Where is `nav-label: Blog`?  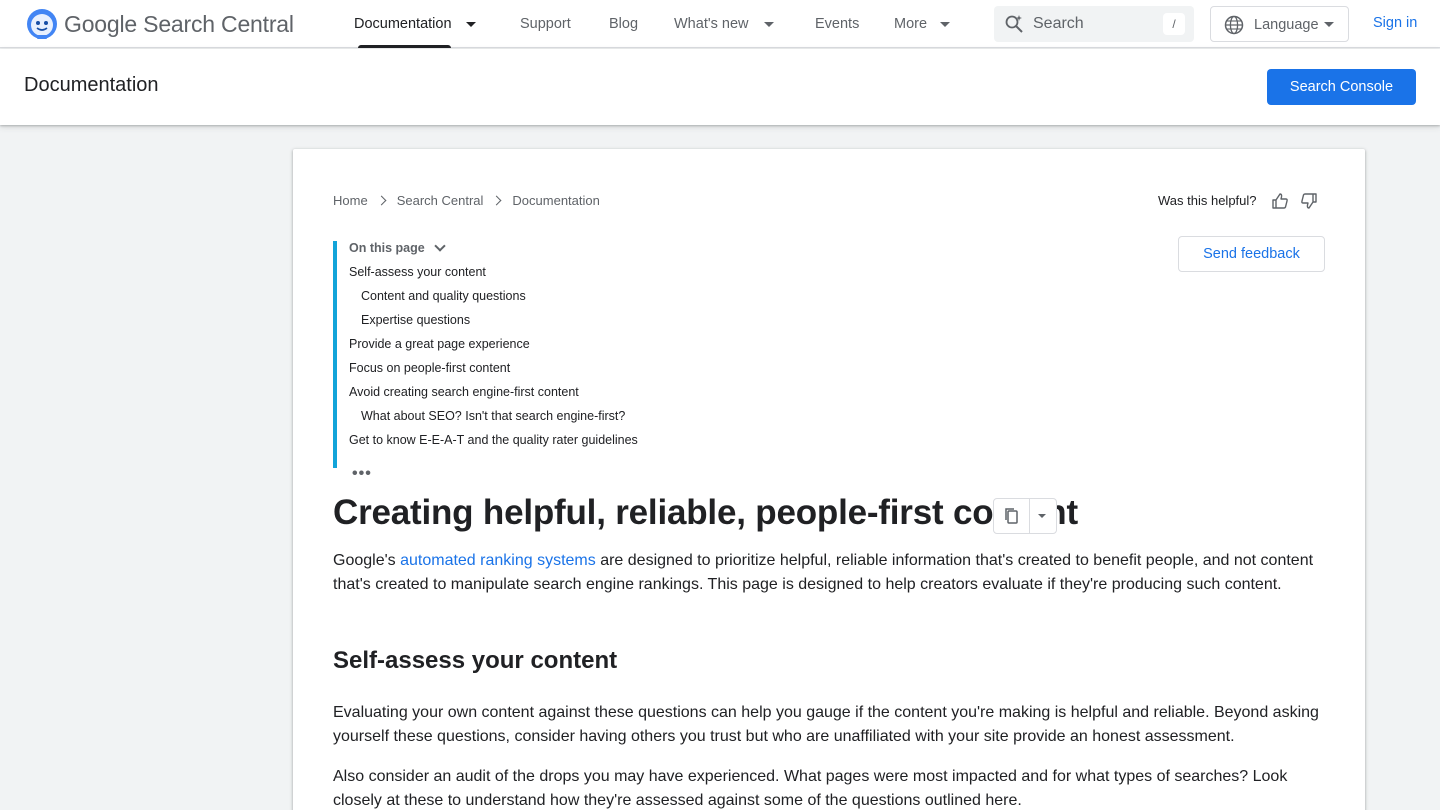
nav-label: Blog is located at coordinates (624, 24).